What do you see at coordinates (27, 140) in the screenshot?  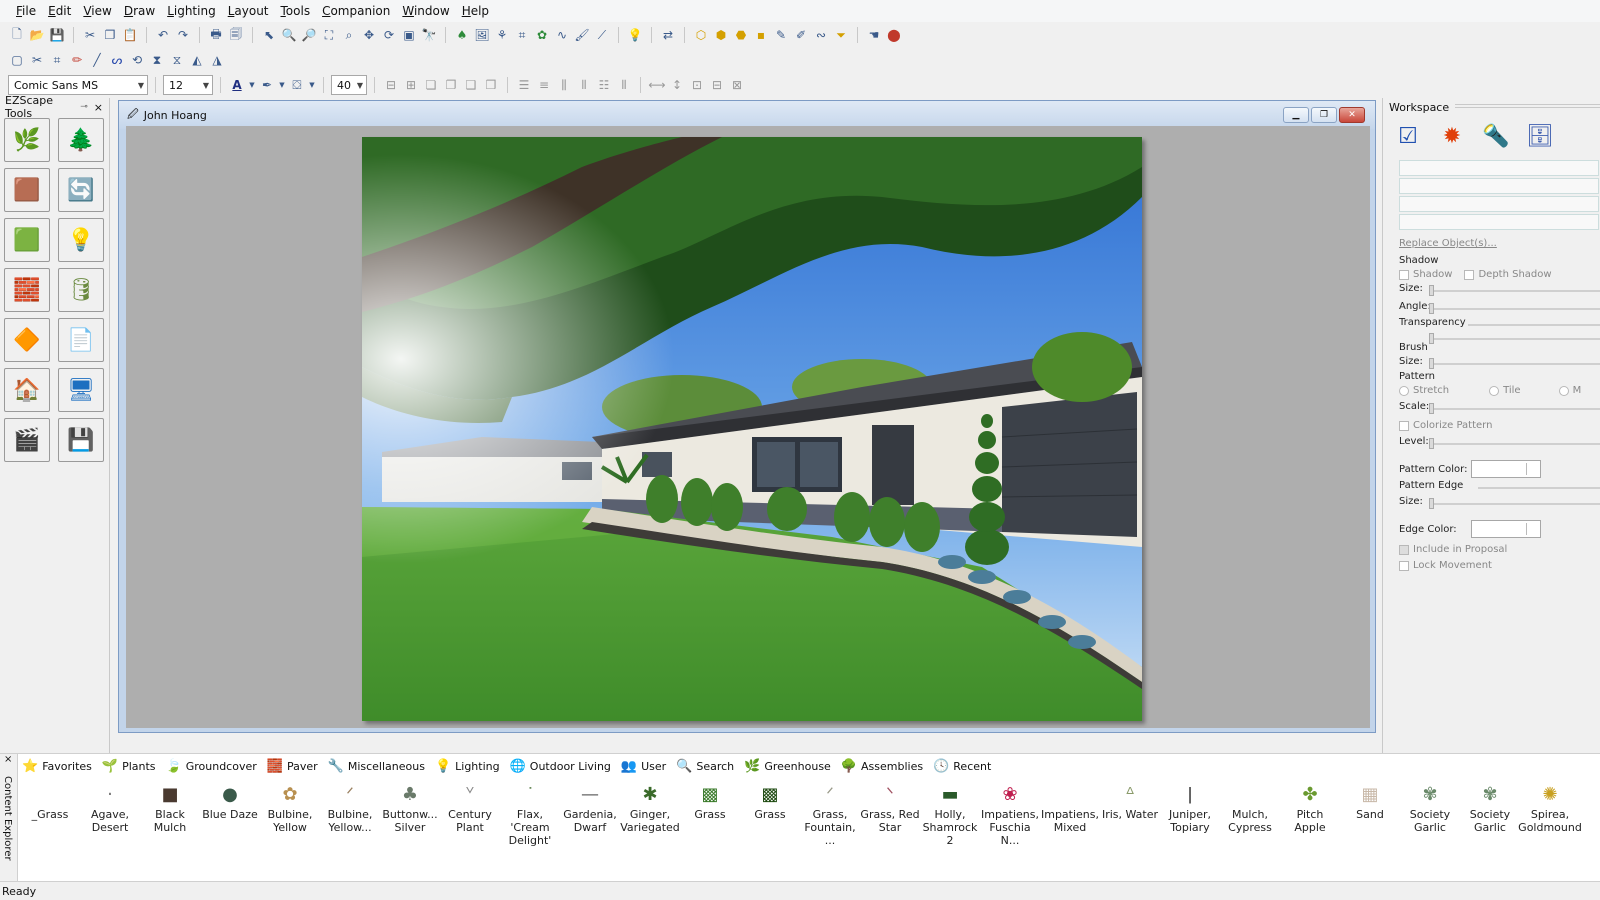 I see `ezscape-tool-grass-paint: 🌿` at bounding box center [27, 140].